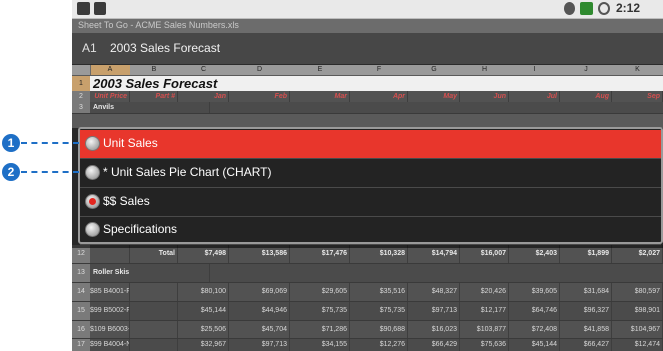  Describe the element at coordinates (110, 292) in the screenshot. I see `table-cell: $85 B4001-F` at that location.